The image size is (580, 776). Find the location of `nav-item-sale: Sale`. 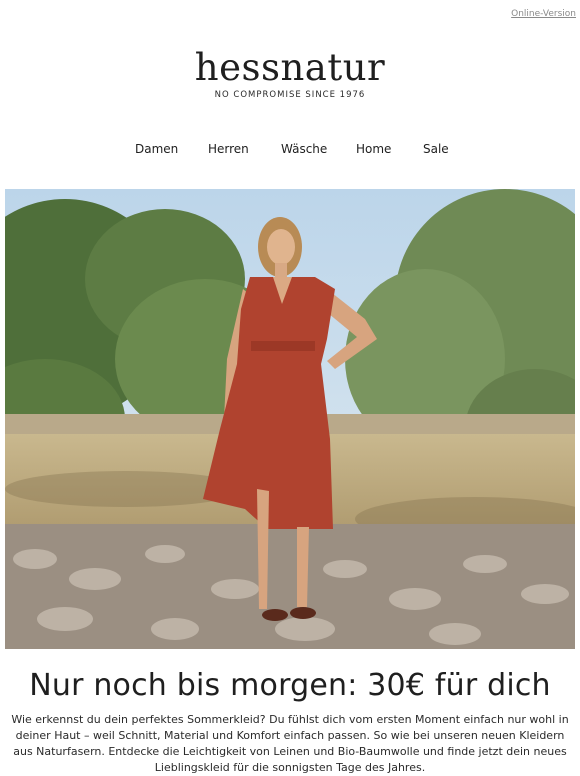

nav-item-sale: Sale is located at coordinates (436, 149).